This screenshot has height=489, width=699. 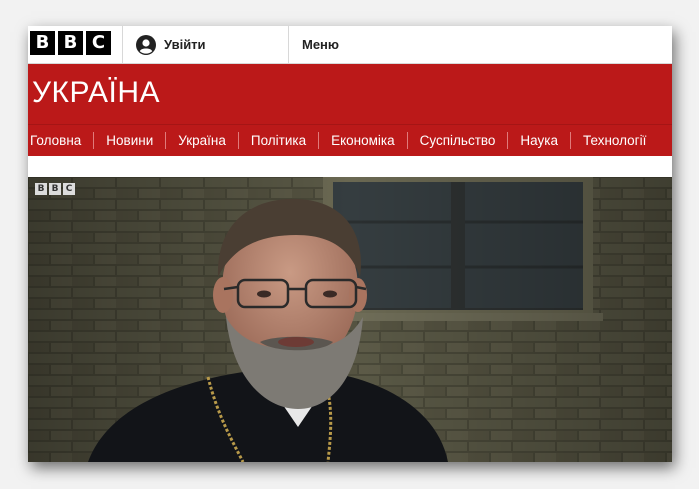 I want to click on signin-button: Увійти, so click(x=171, y=44).